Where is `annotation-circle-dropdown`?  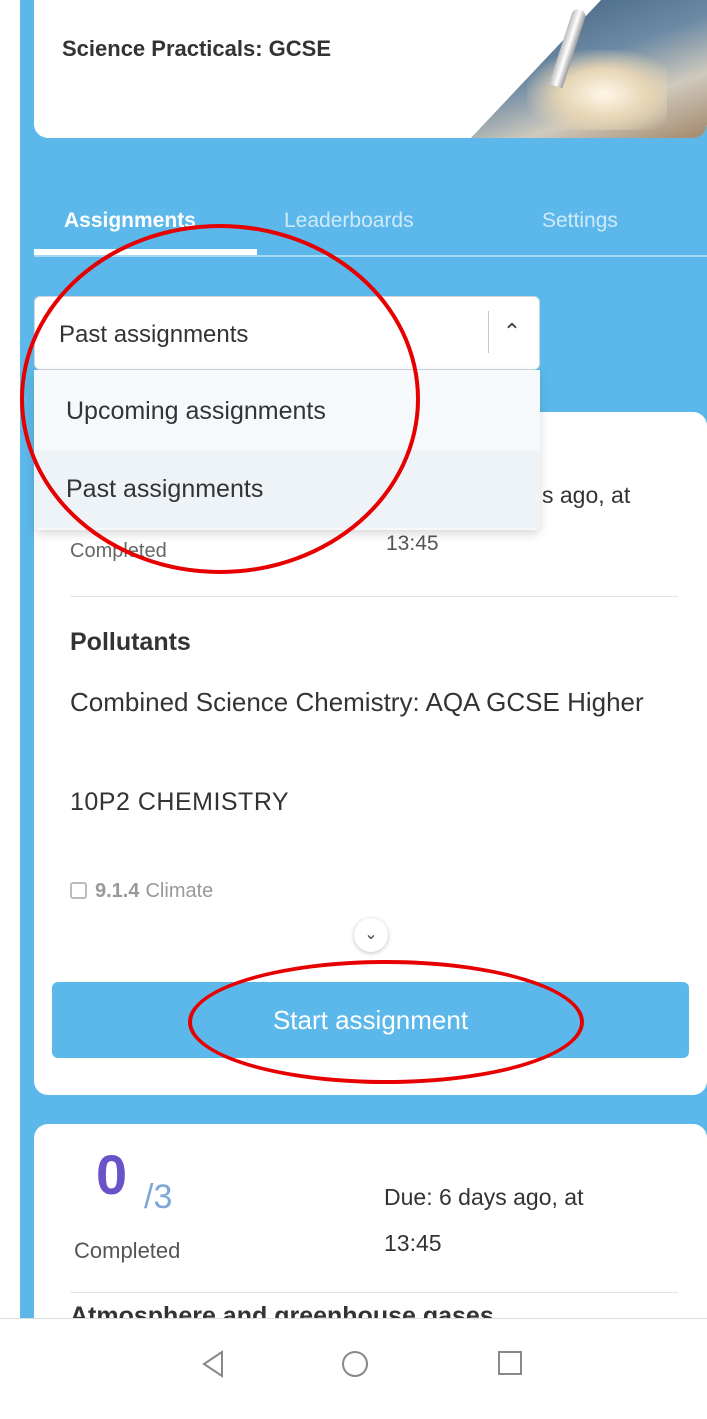
annotation-circle-dropdown is located at coordinates (220, 399).